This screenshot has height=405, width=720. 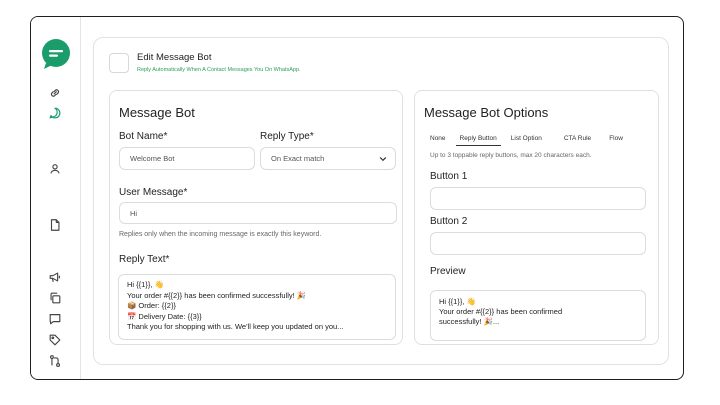 I want to click on user-message-value: Hi, so click(x=134, y=213).